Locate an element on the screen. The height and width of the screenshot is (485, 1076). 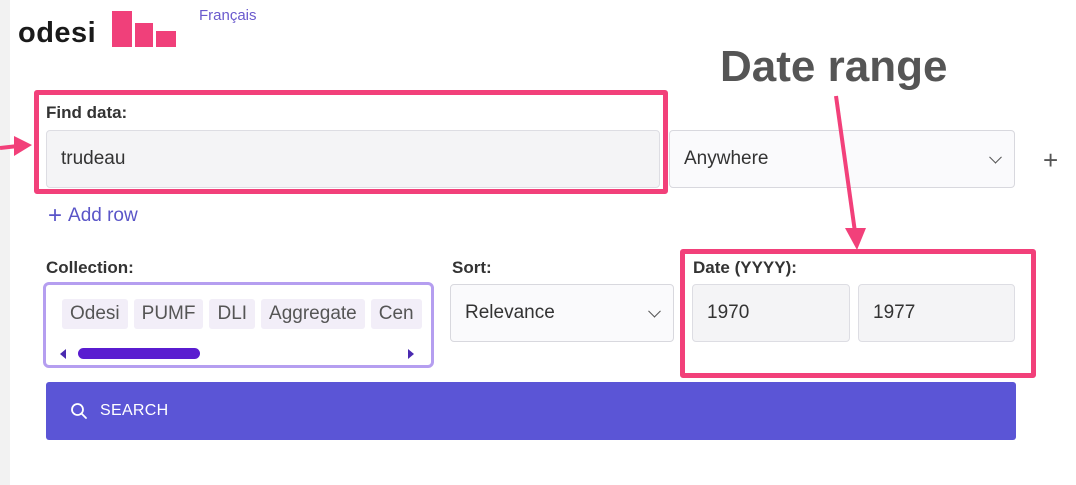
odesi-logo-icon is located at coordinates (144, 29).